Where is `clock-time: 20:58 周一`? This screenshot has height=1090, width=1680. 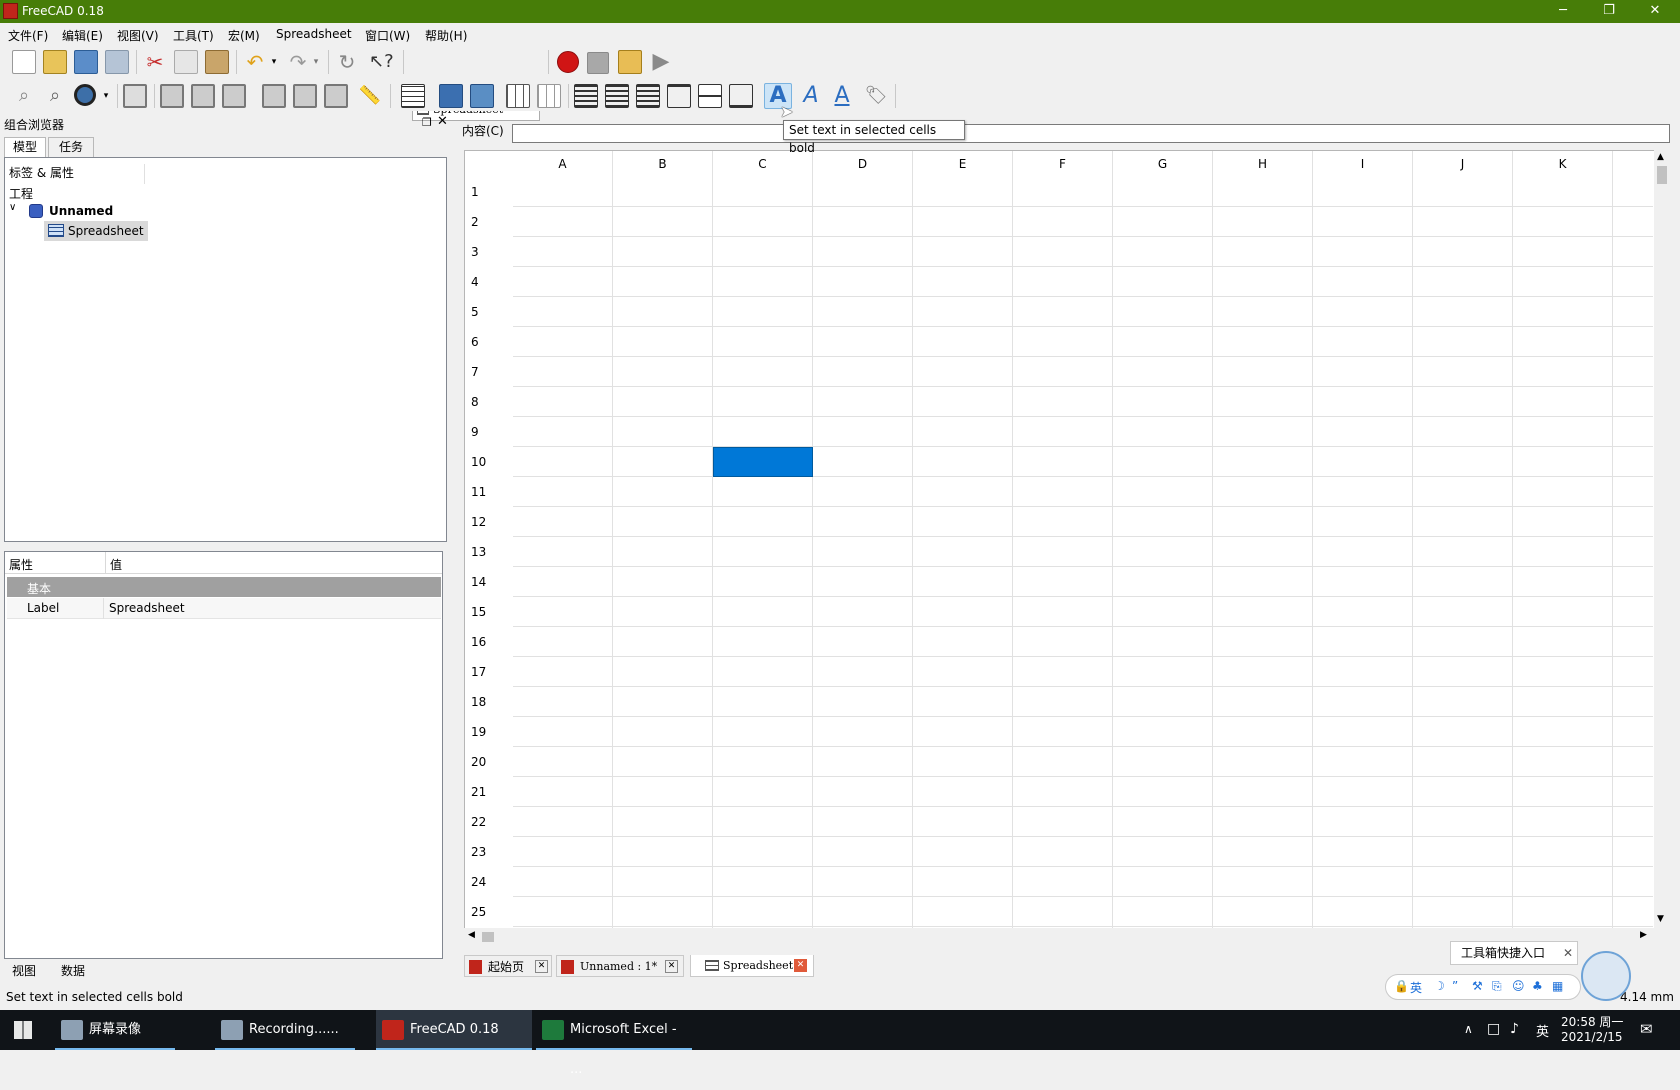
clock-time: 20:58 周一 is located at coordinates (1592, 1021).